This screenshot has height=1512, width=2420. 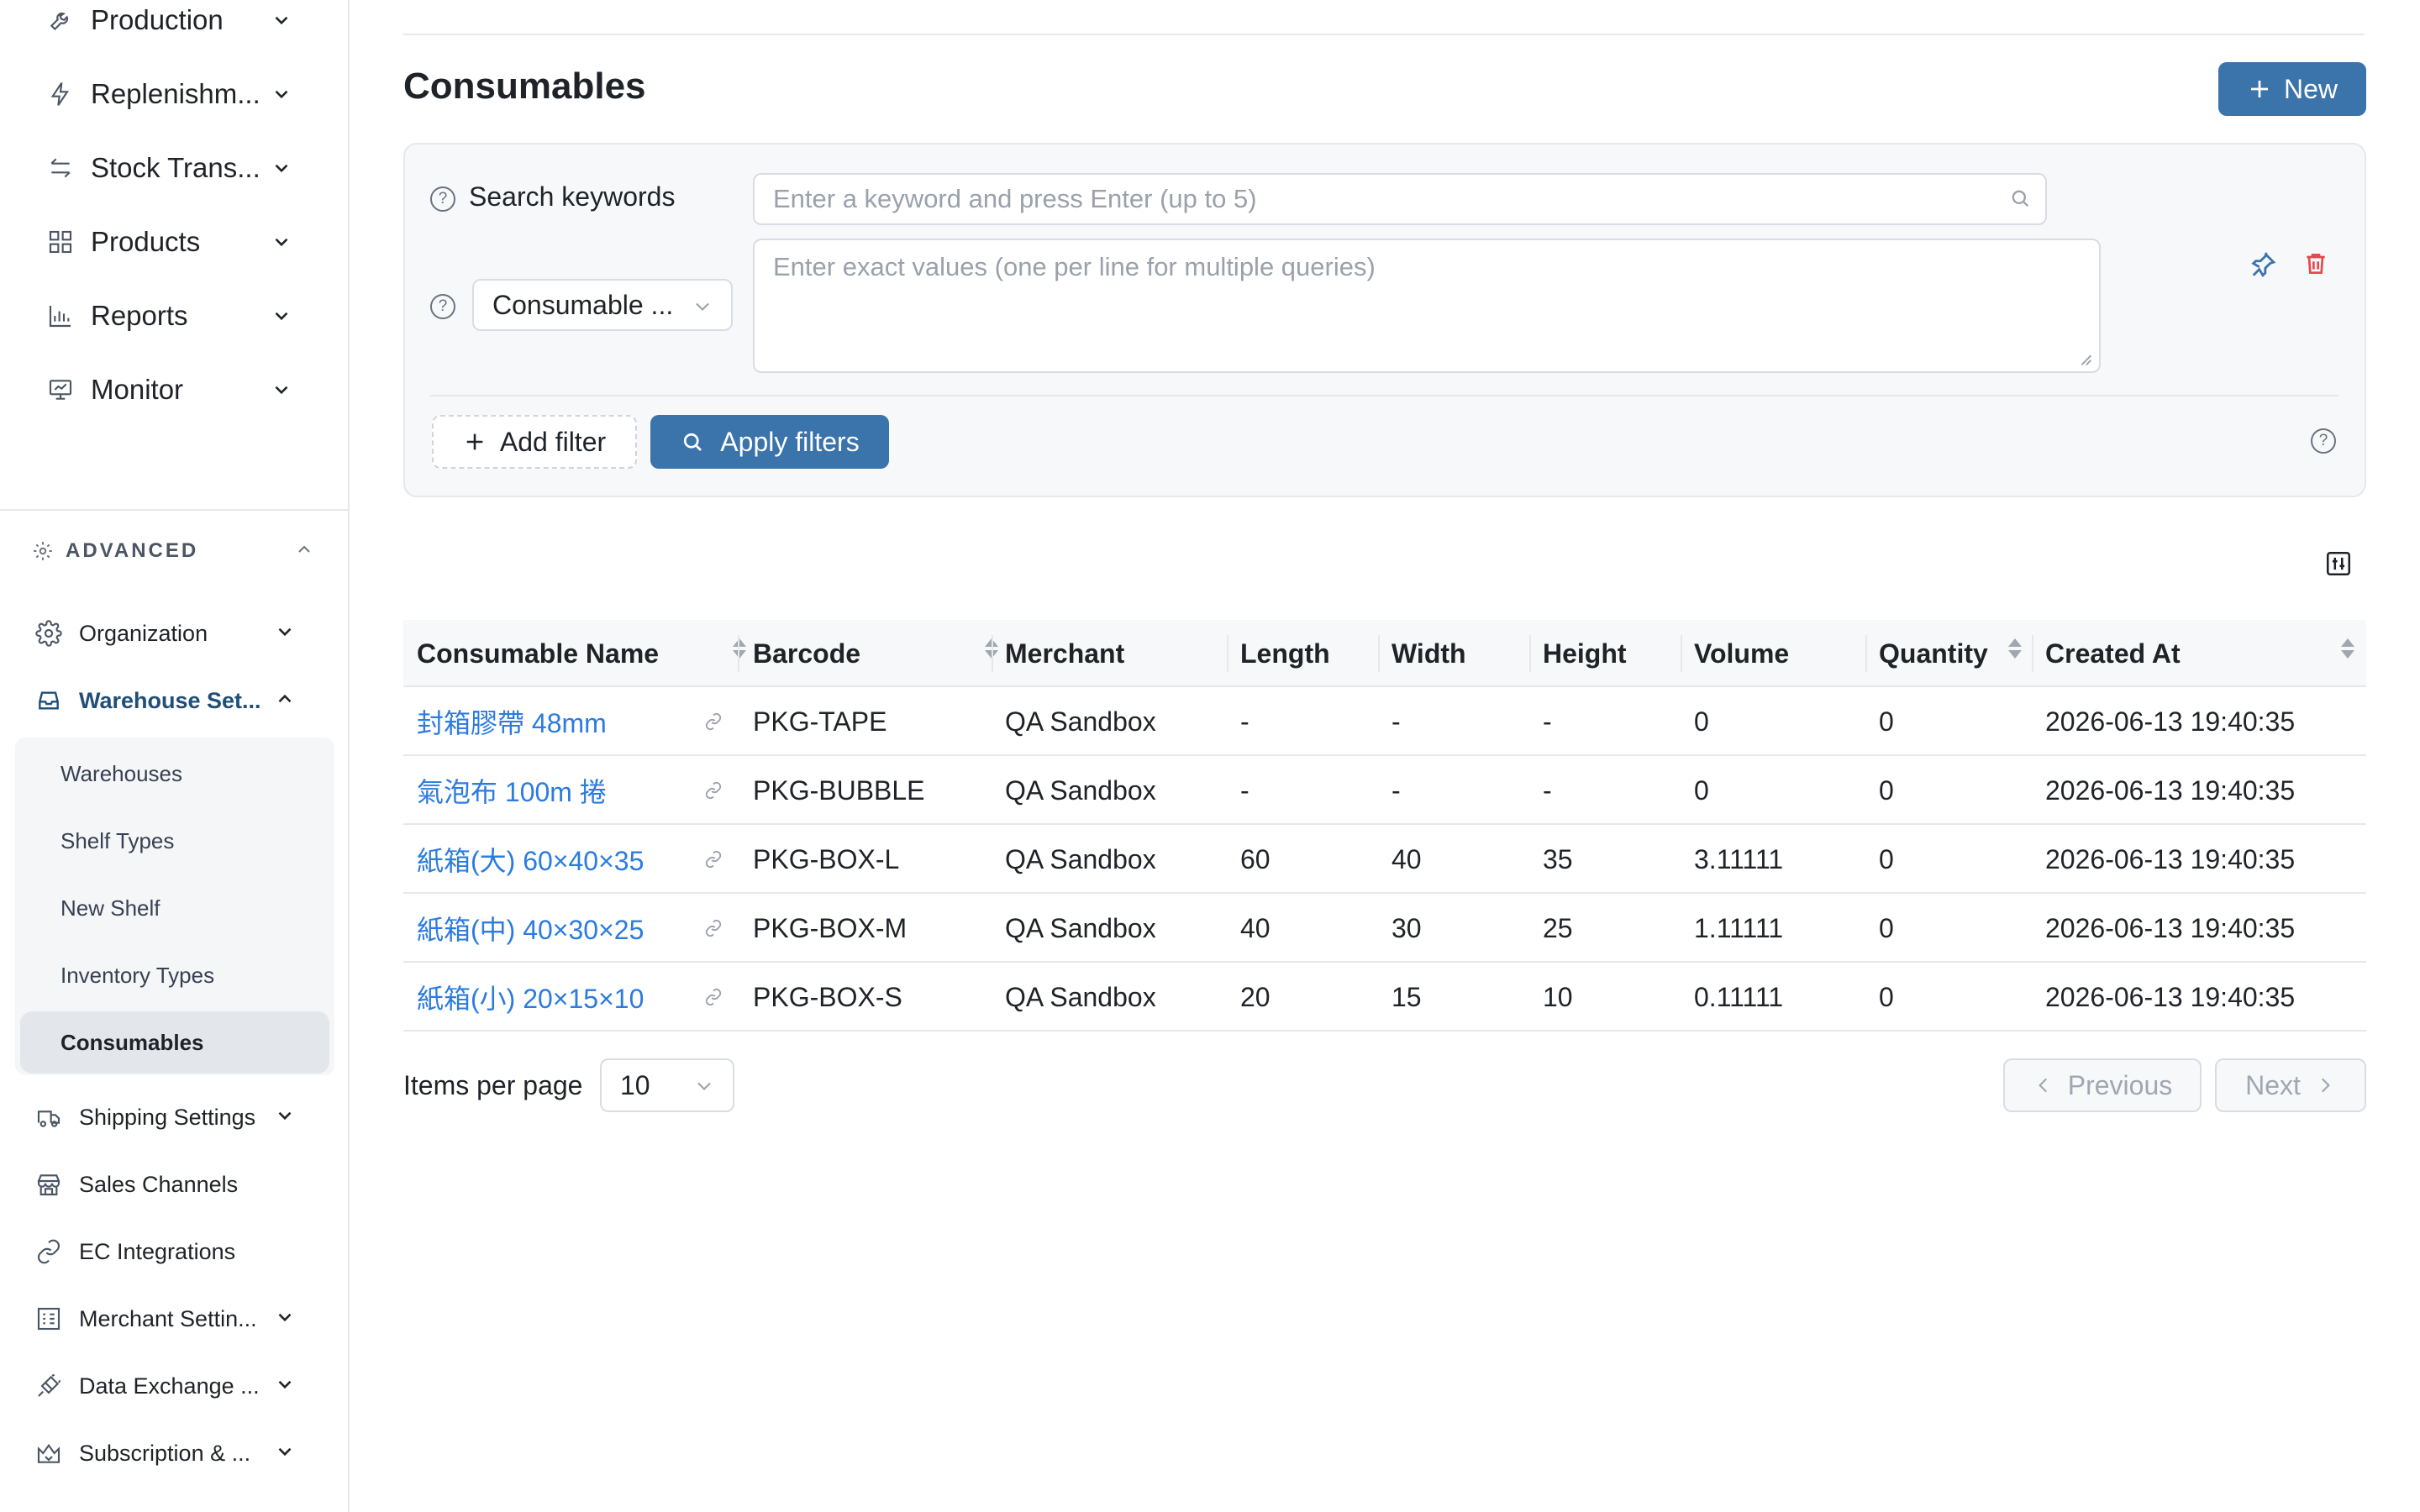 What do you see at coordinates (839, 790) in the screenshot?
I see `cell-barcode: PKG-BUBBLE` at bounding box center [839, 790].